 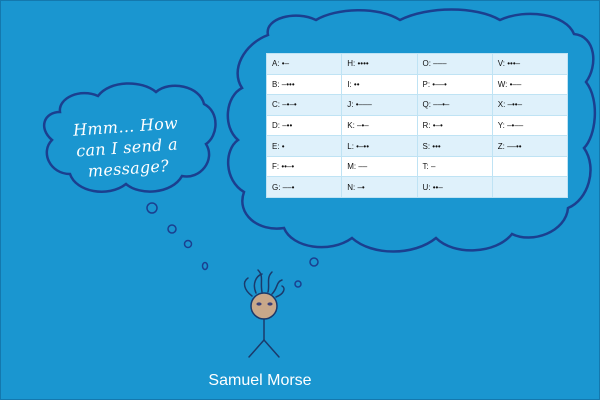 What do you see at coordinates (530, 125) in the screenshot?
I see `table-cell: Y: –•––` at bounding box center [530, 125].